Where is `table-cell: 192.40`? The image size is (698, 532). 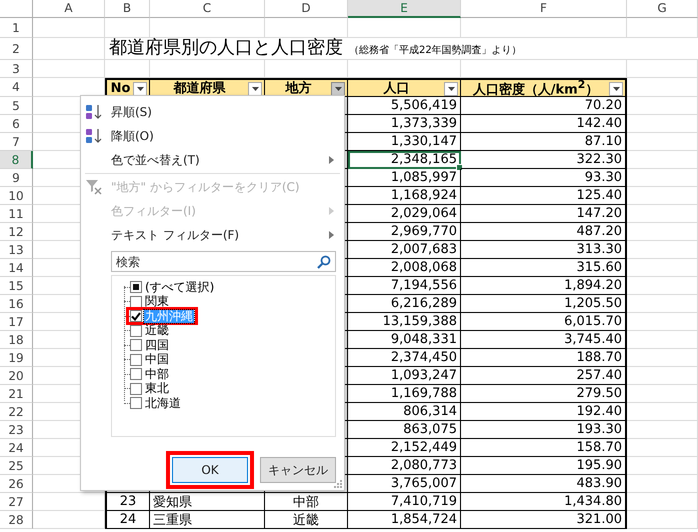 table-cell: 192.40 is located at coordinates (544, 412).